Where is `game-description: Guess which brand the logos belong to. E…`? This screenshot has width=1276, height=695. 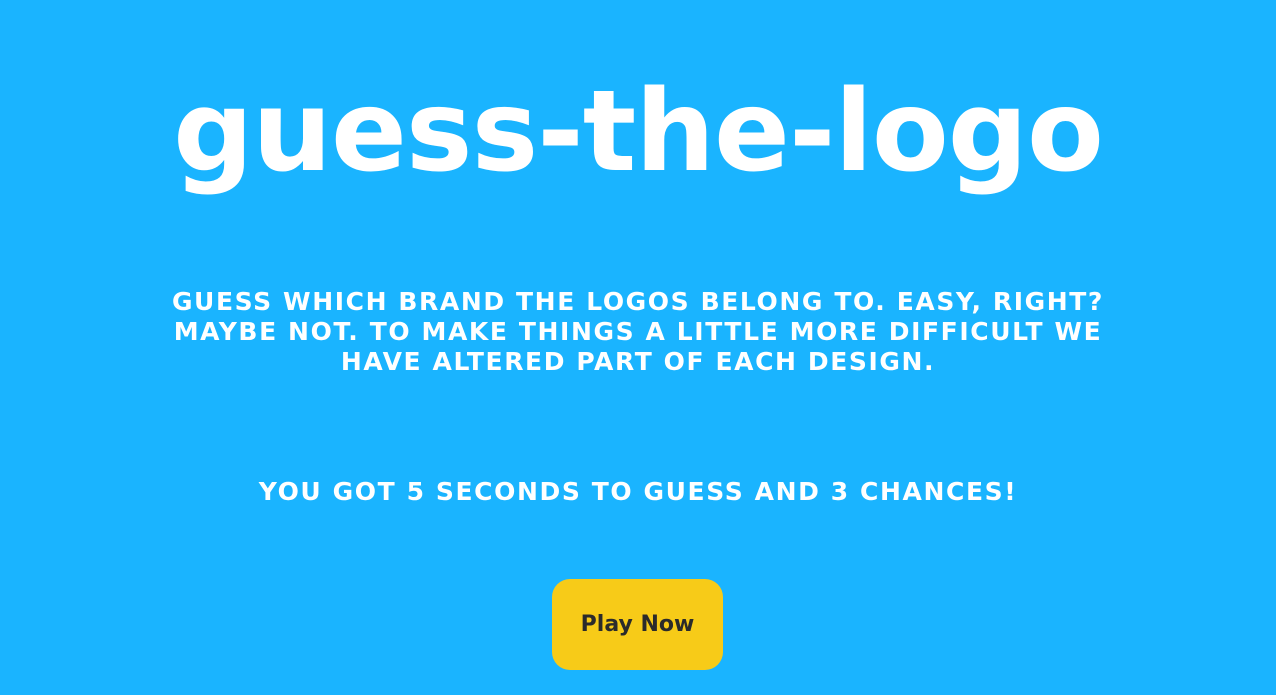
game-description: Guess which brand the logos belong to. E… is located at coordinates (638, 331).